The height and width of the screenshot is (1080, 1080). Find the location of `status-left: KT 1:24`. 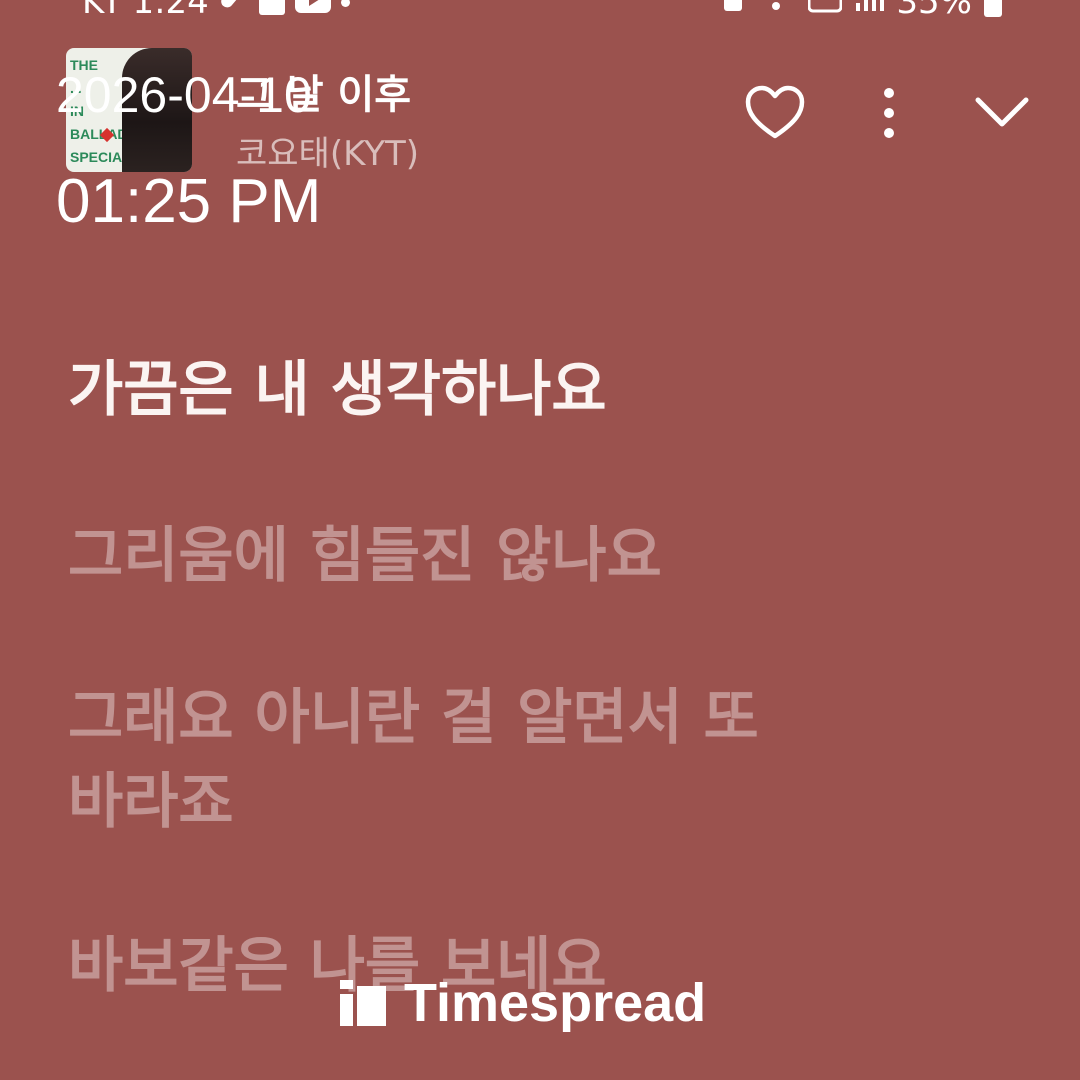

status-left: KT 1:24 is located at coordinates (216, 11).